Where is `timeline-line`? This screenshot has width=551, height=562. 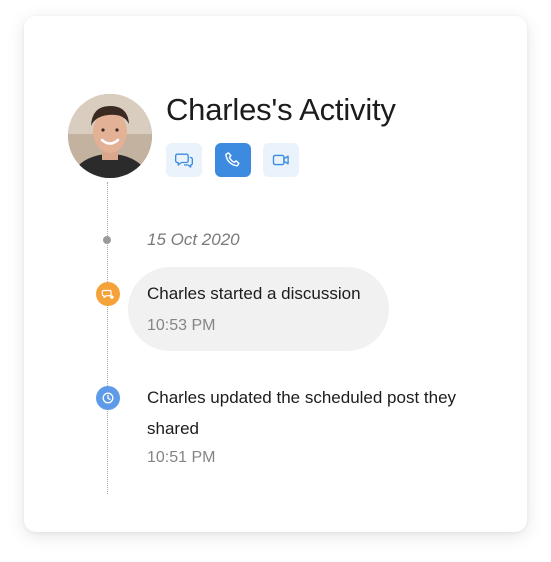 timeline-line is located at coordinates (107, 338).